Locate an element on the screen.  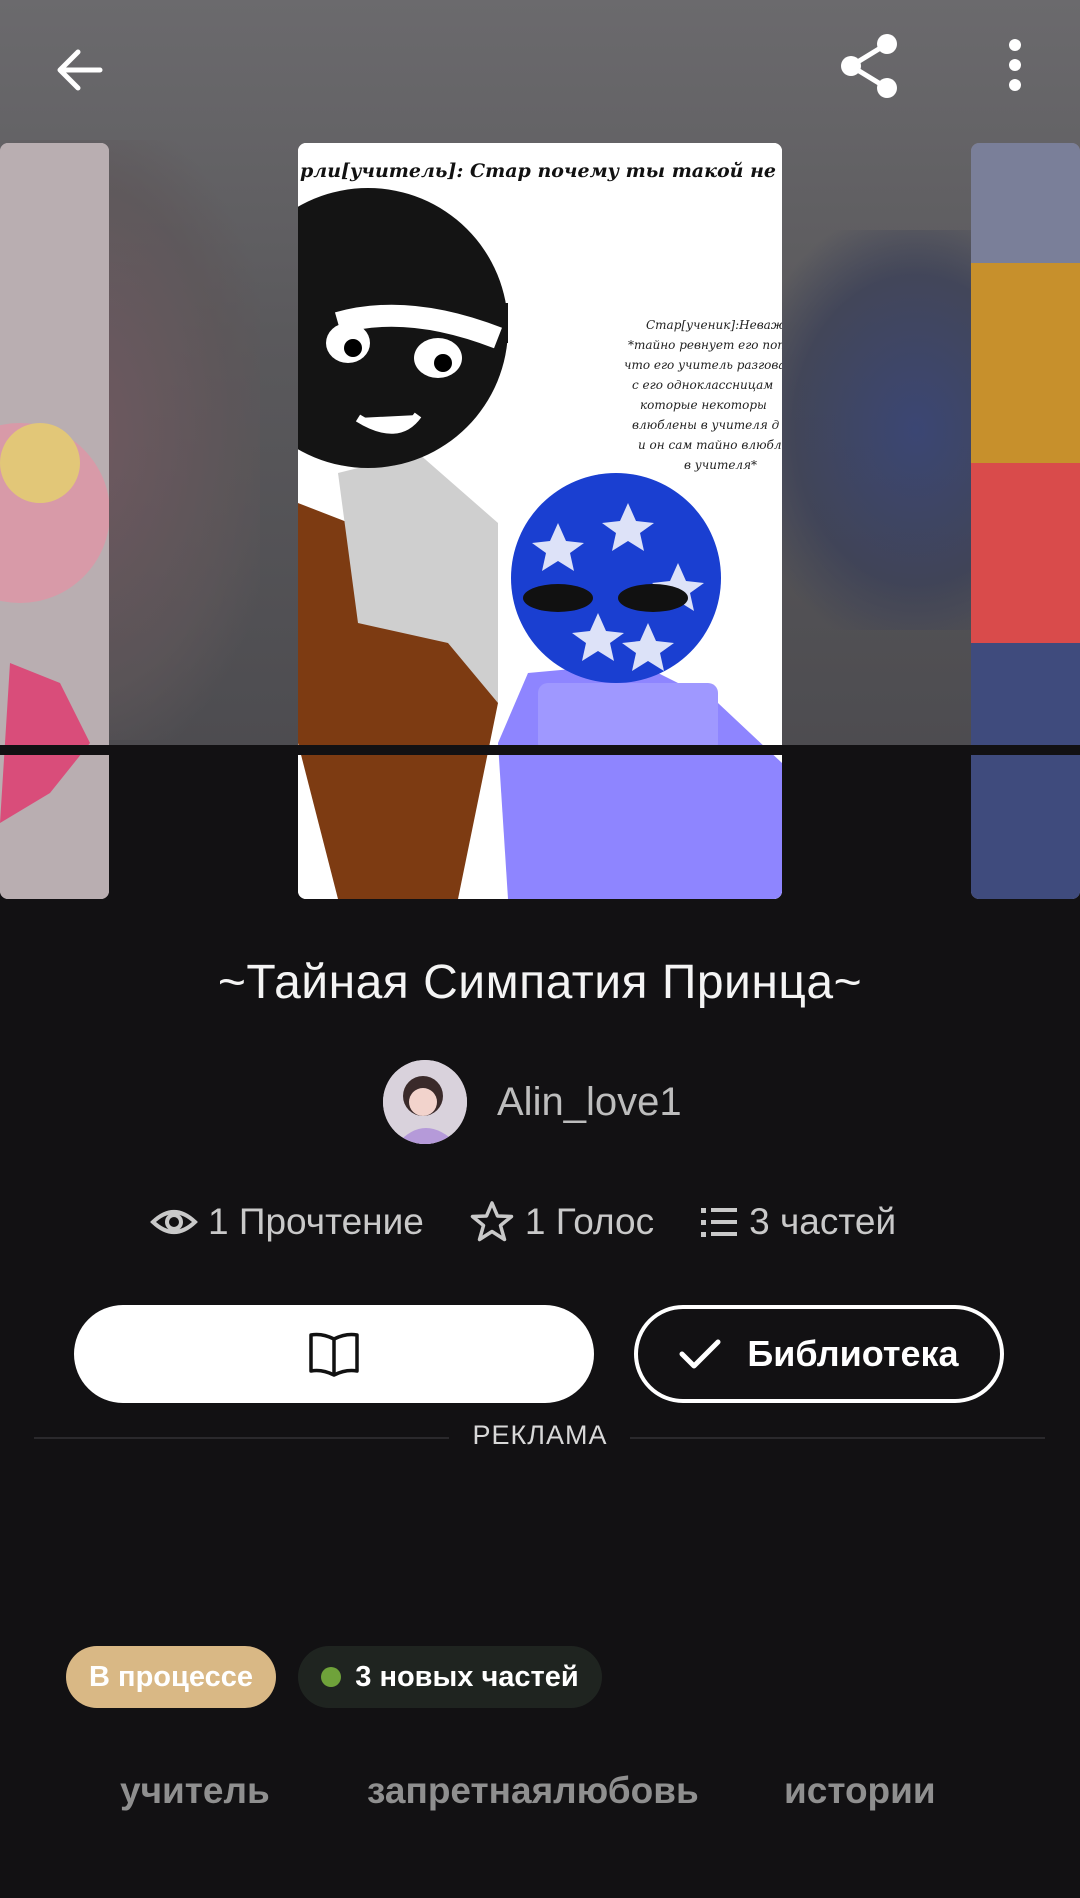
share-button is located at coordinates (870, 65).